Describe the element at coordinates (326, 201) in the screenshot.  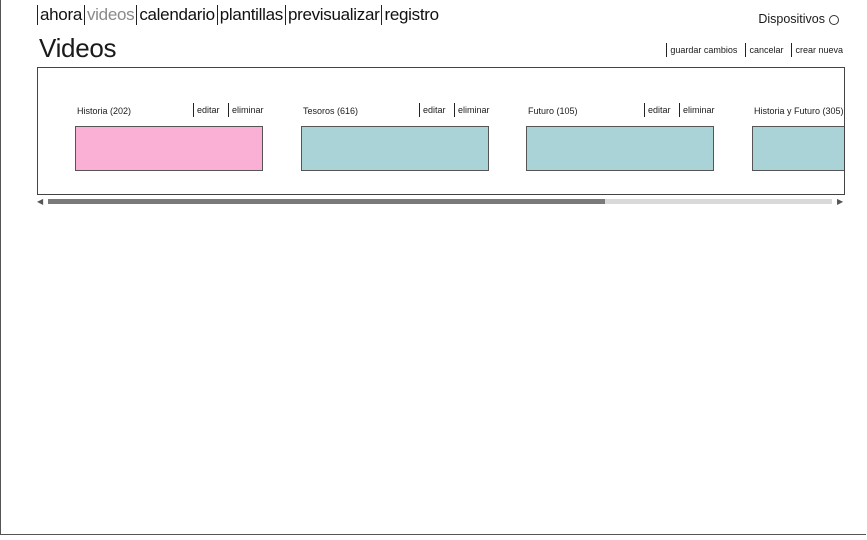
I see `scroll-thumb` at that location.